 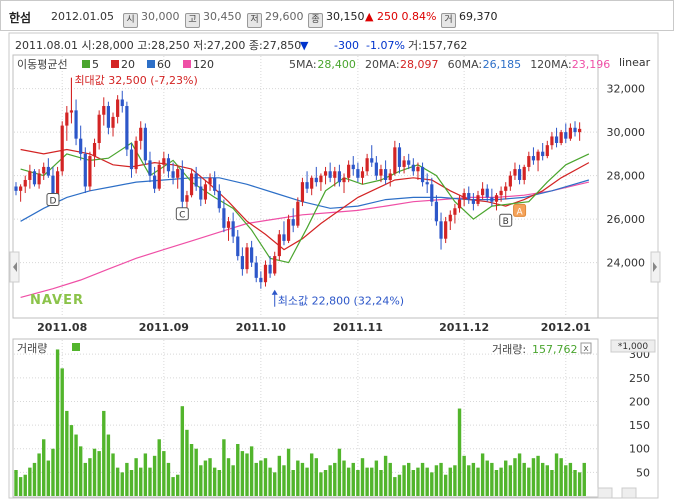 What do you see at coordinates (346, 45) in the screenshot?
I see `info-line-change: -300` at bounding box center [346, 45].